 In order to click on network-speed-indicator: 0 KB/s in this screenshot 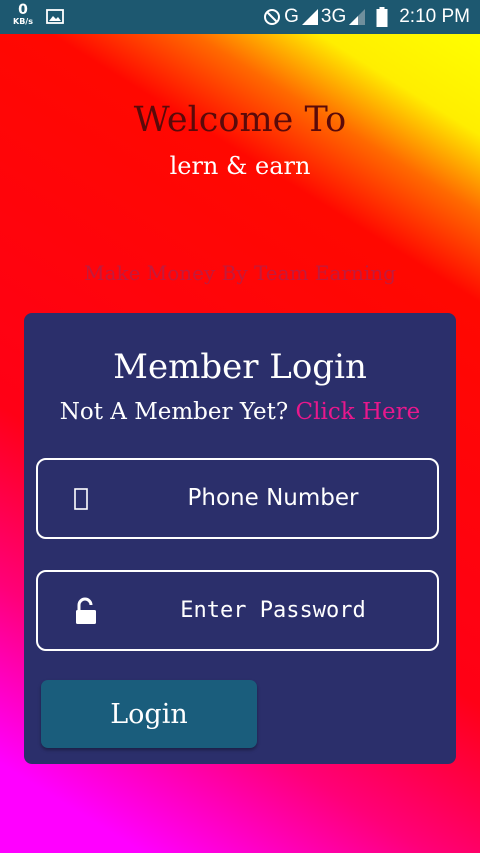, I will do `click(23, 14)`.